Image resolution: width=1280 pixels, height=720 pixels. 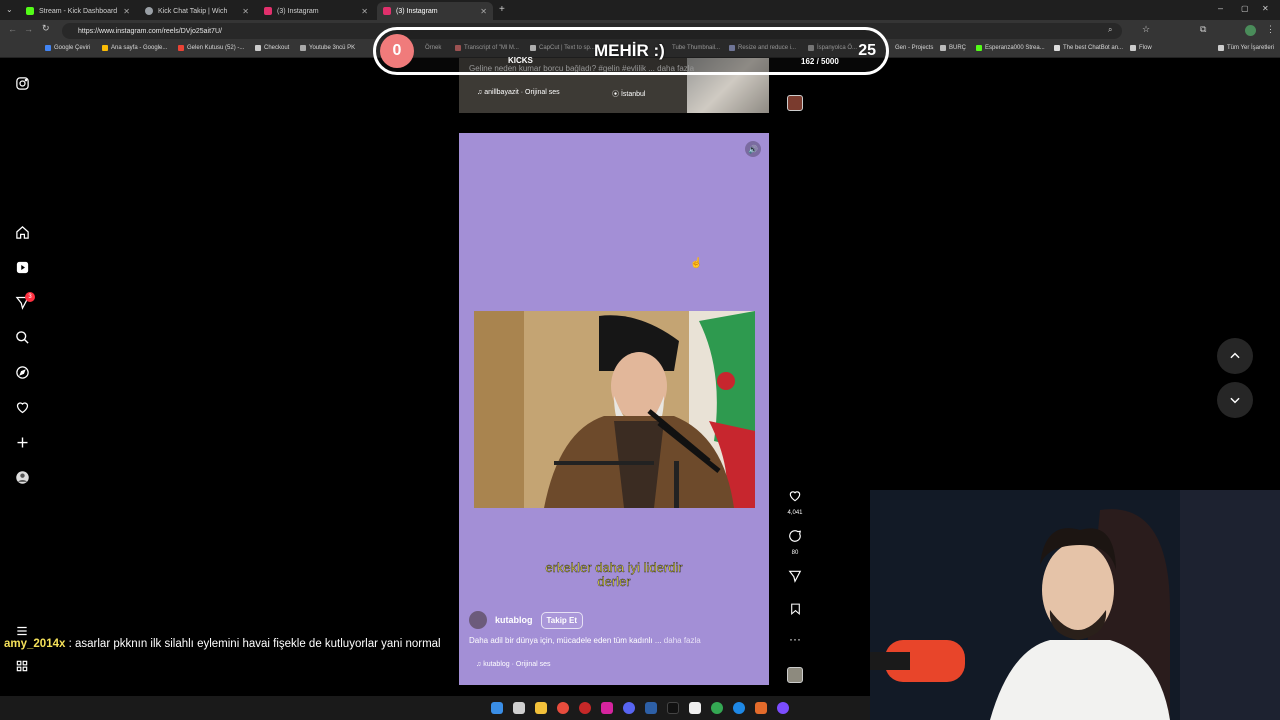 I want to click on reel-music: ♫ kutablog · Orijinal ses, so click(x=513, y=664).